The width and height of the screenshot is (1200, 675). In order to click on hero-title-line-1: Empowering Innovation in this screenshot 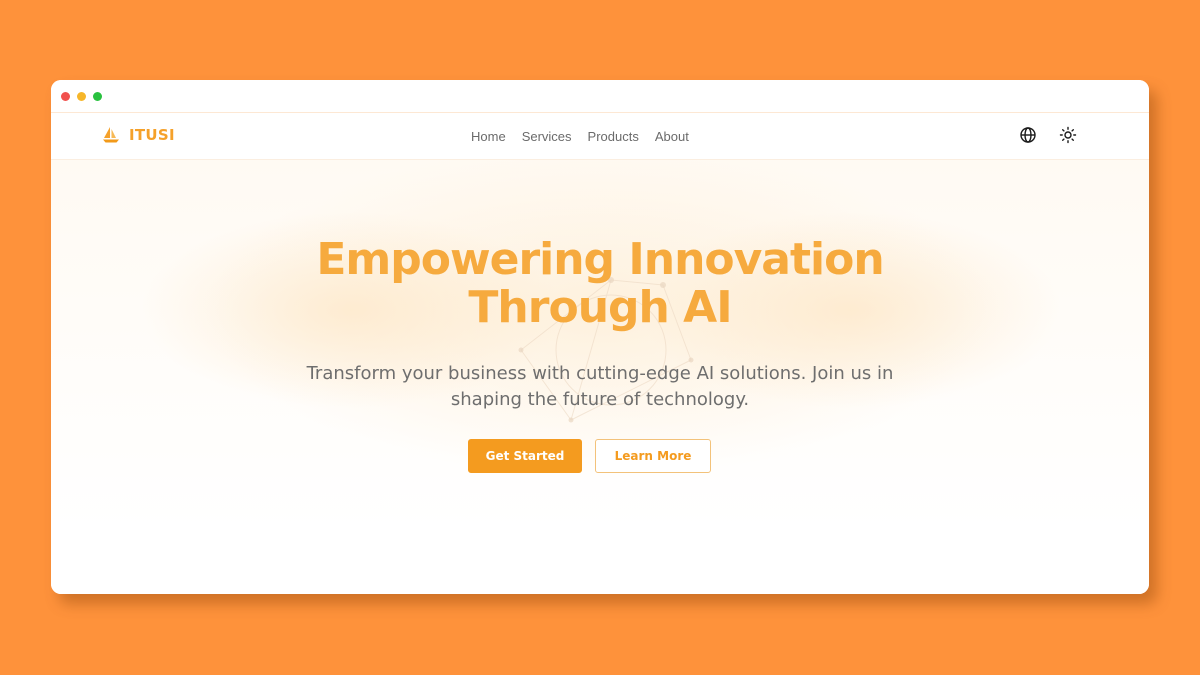, I will do `click(600, 259)`.